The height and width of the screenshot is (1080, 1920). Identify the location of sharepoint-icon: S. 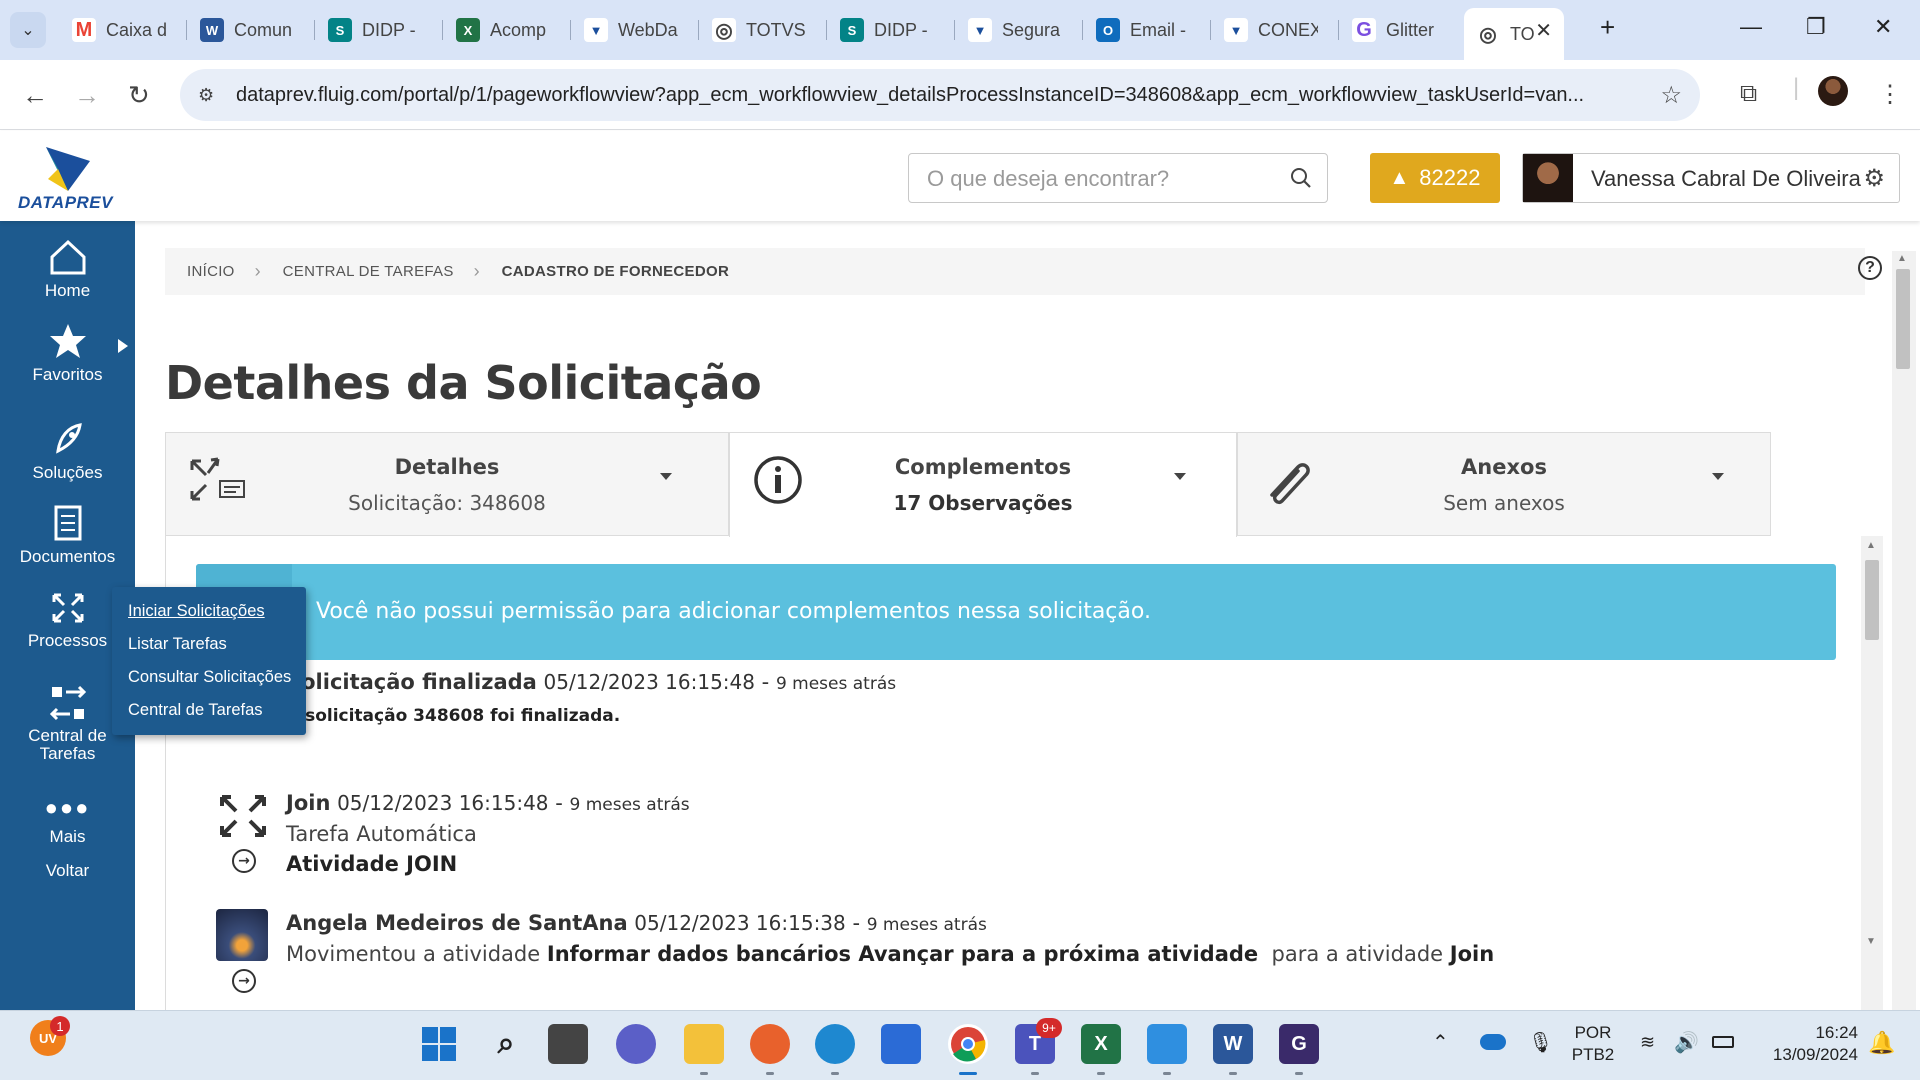
(852, 30).